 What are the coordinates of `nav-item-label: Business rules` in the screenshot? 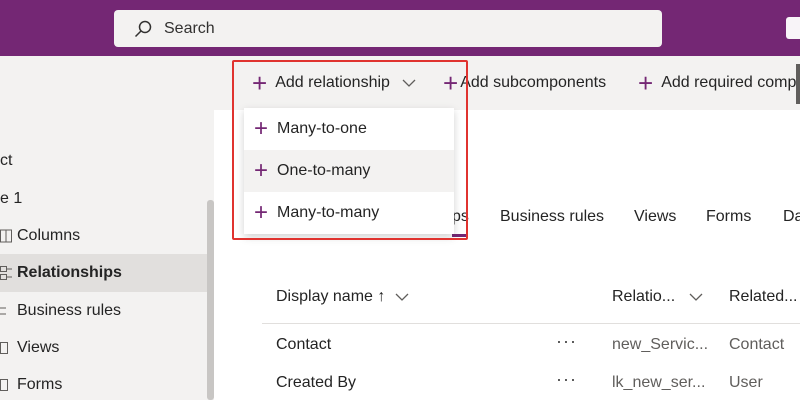 It's located at (69, 310).